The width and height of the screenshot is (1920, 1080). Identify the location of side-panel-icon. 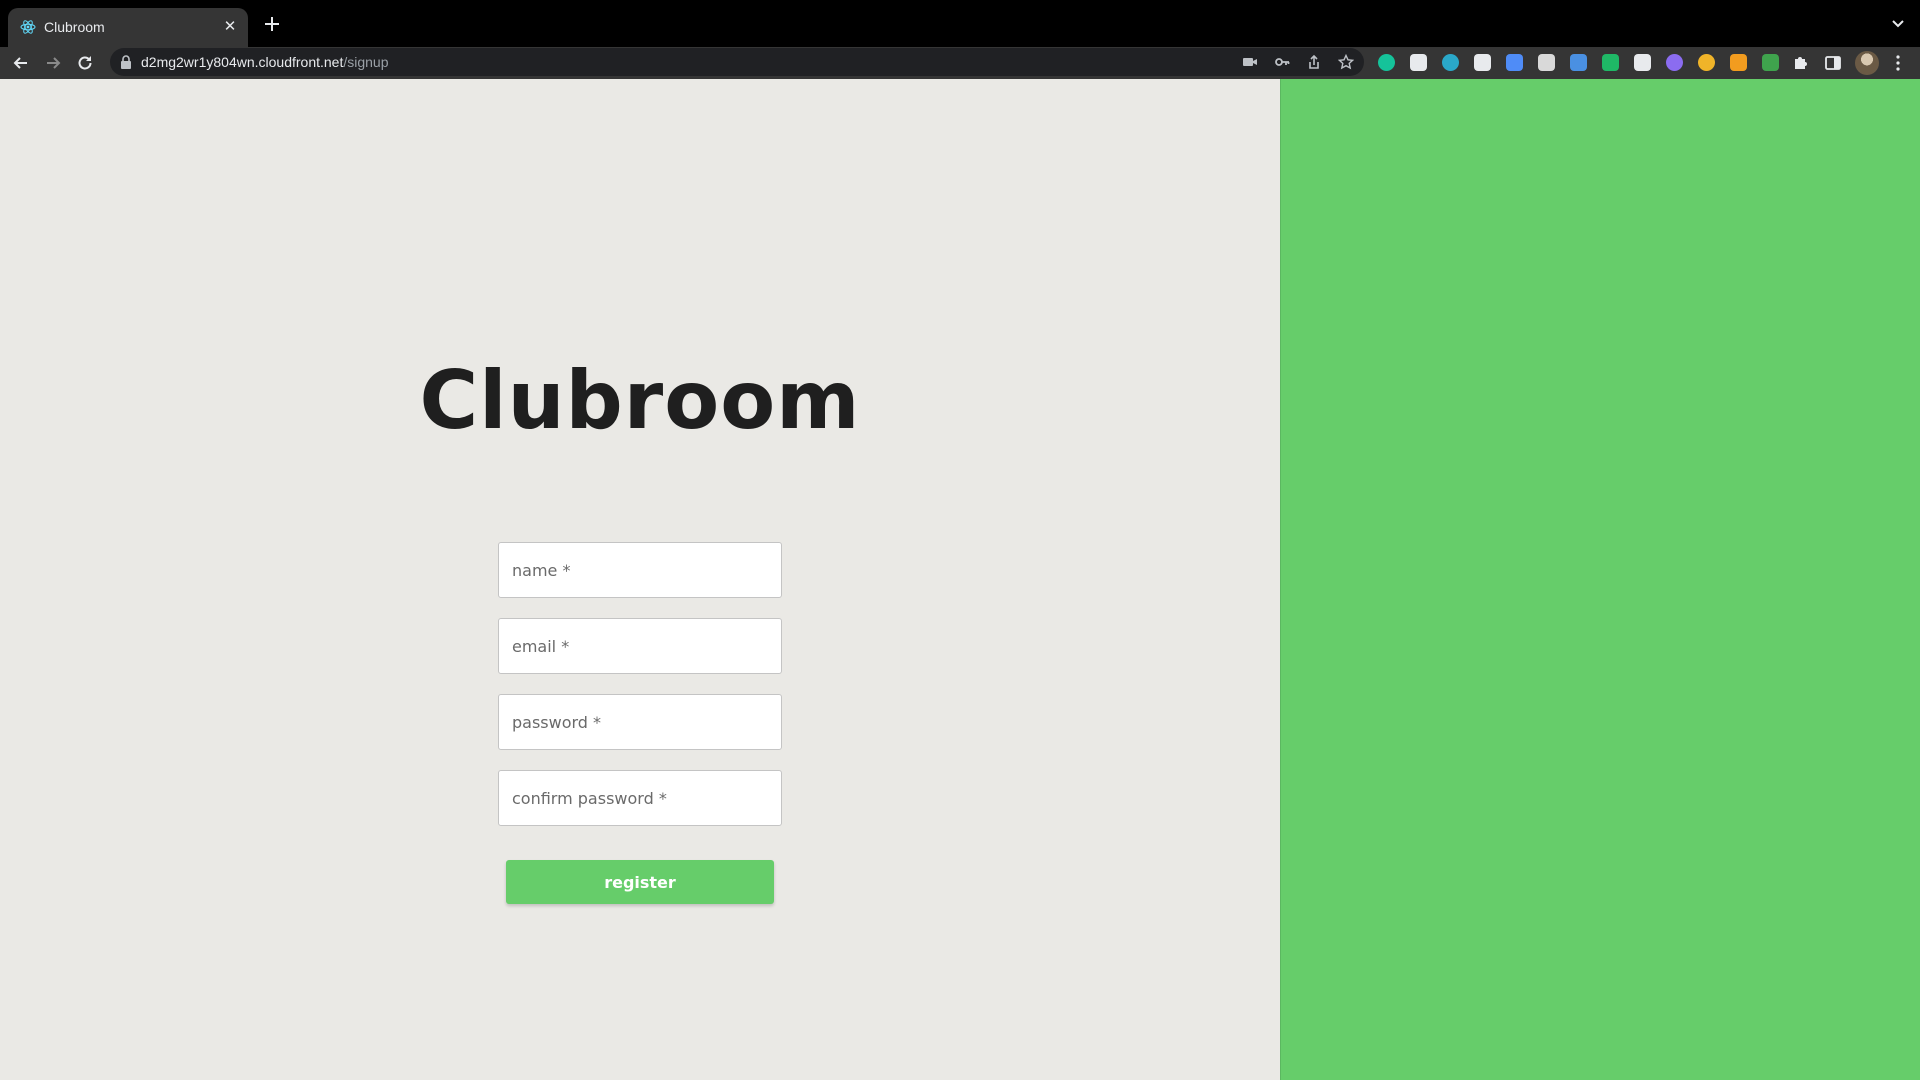
(1833, 63).